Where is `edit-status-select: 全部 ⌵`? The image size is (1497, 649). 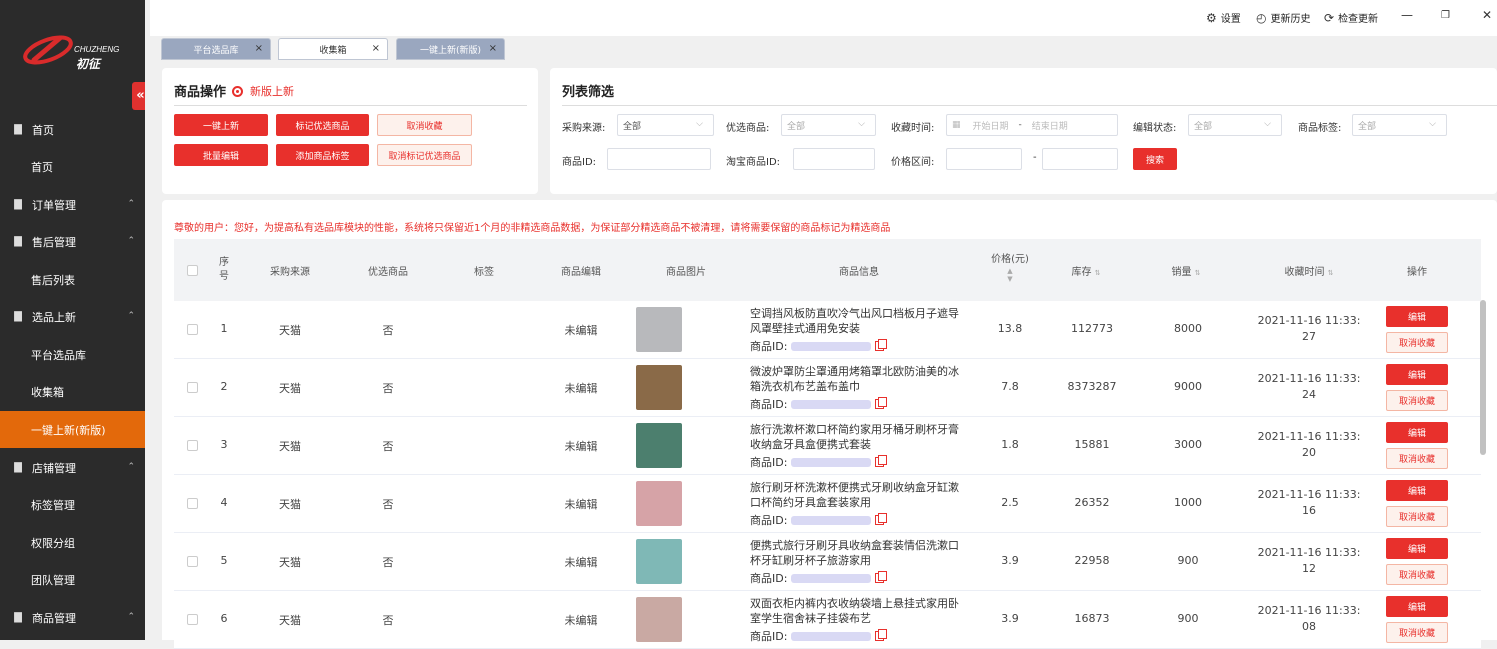 edit-status-select: 全部 ⌵ is located at coordinates (1235, 125).